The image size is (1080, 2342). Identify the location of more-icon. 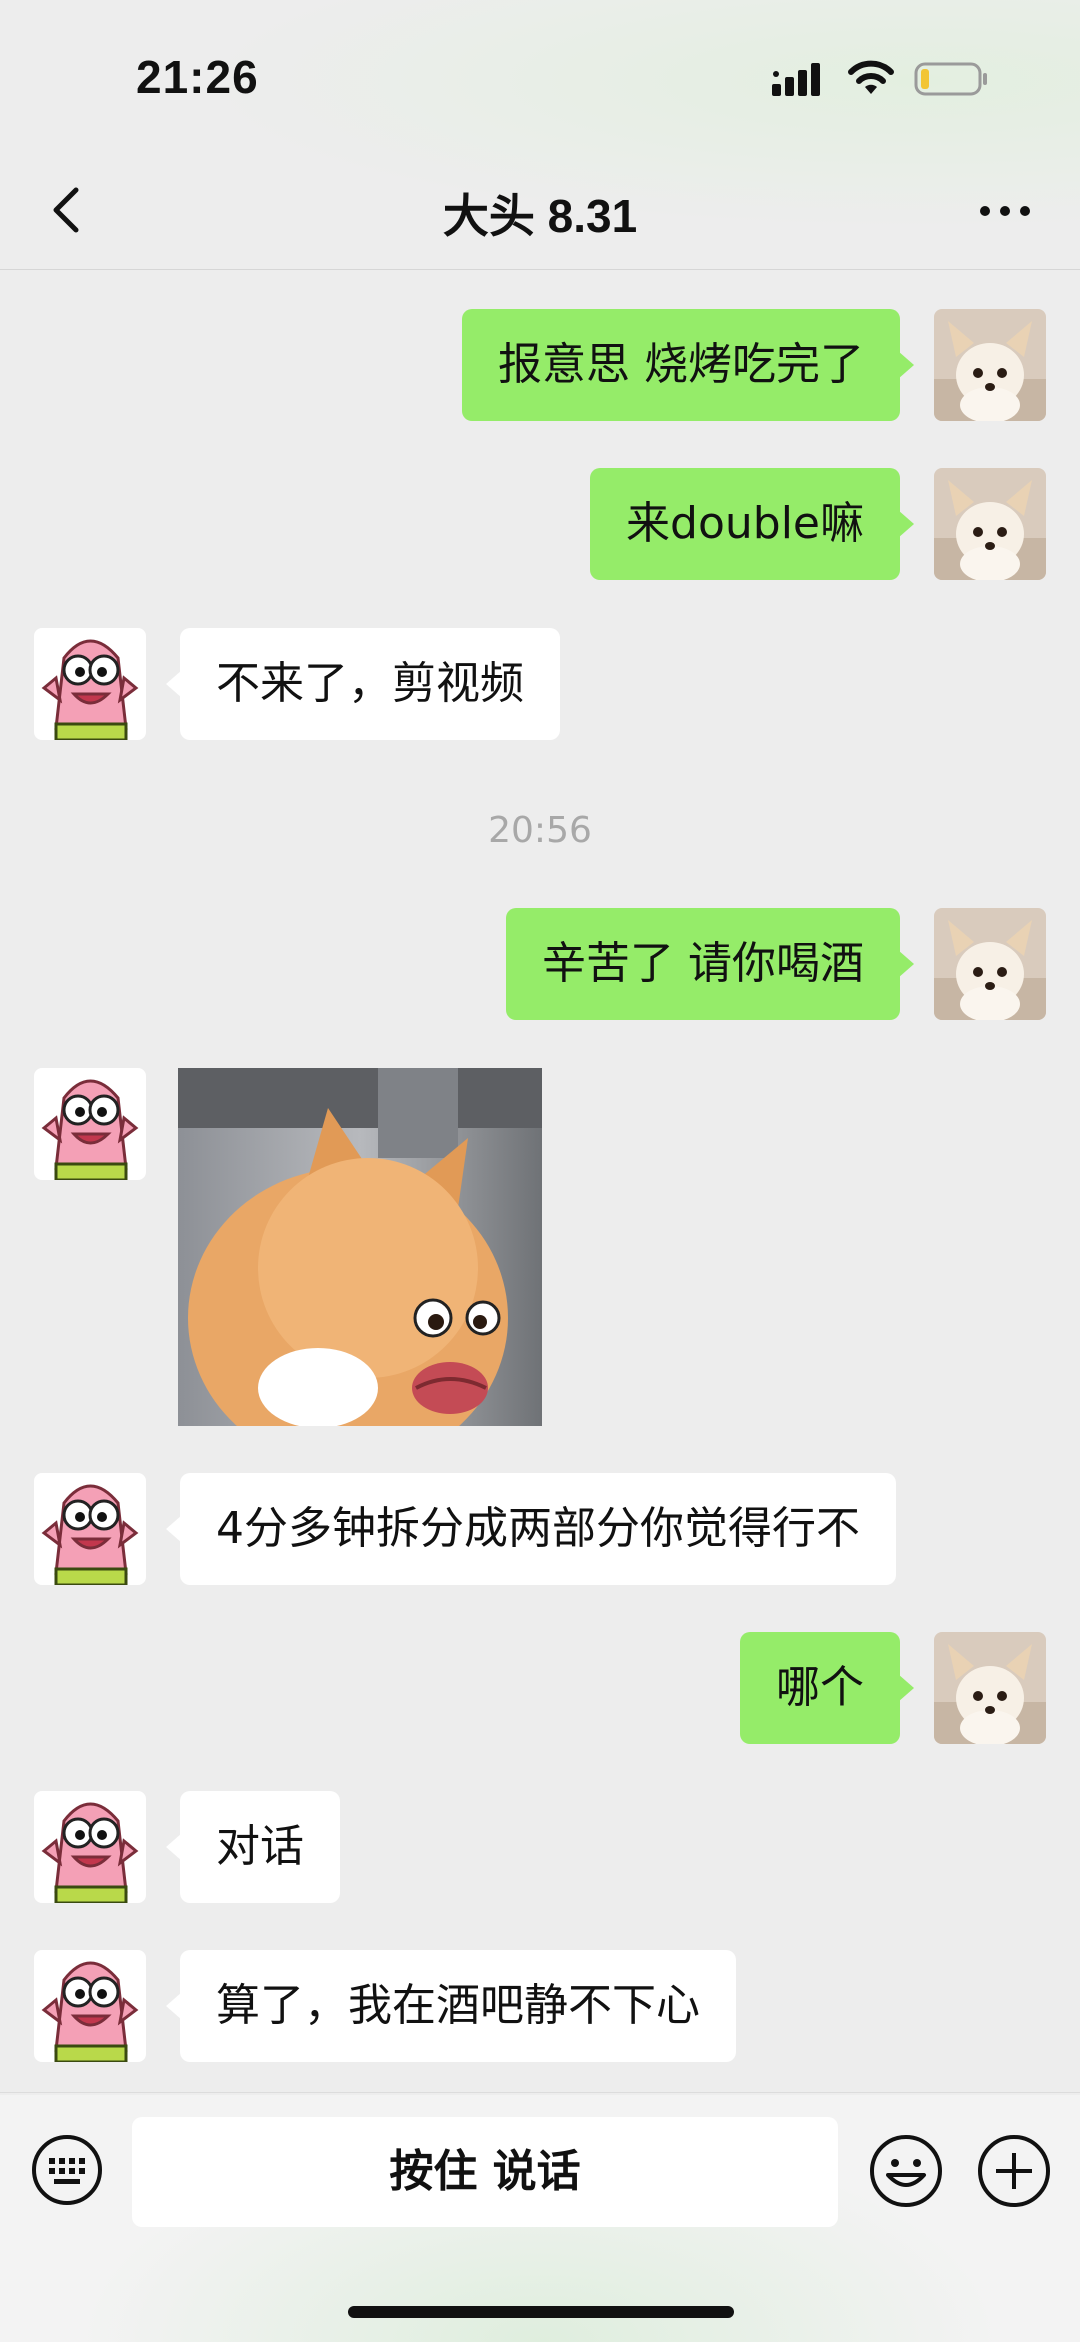
(1005, 211).